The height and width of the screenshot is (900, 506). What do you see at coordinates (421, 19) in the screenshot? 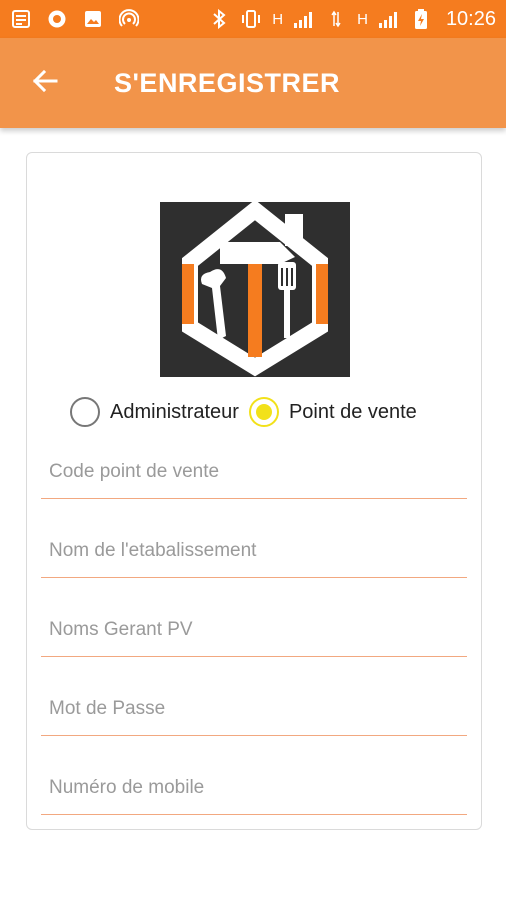
I see `battery-charging-icon` at bounding box center [421, 19].